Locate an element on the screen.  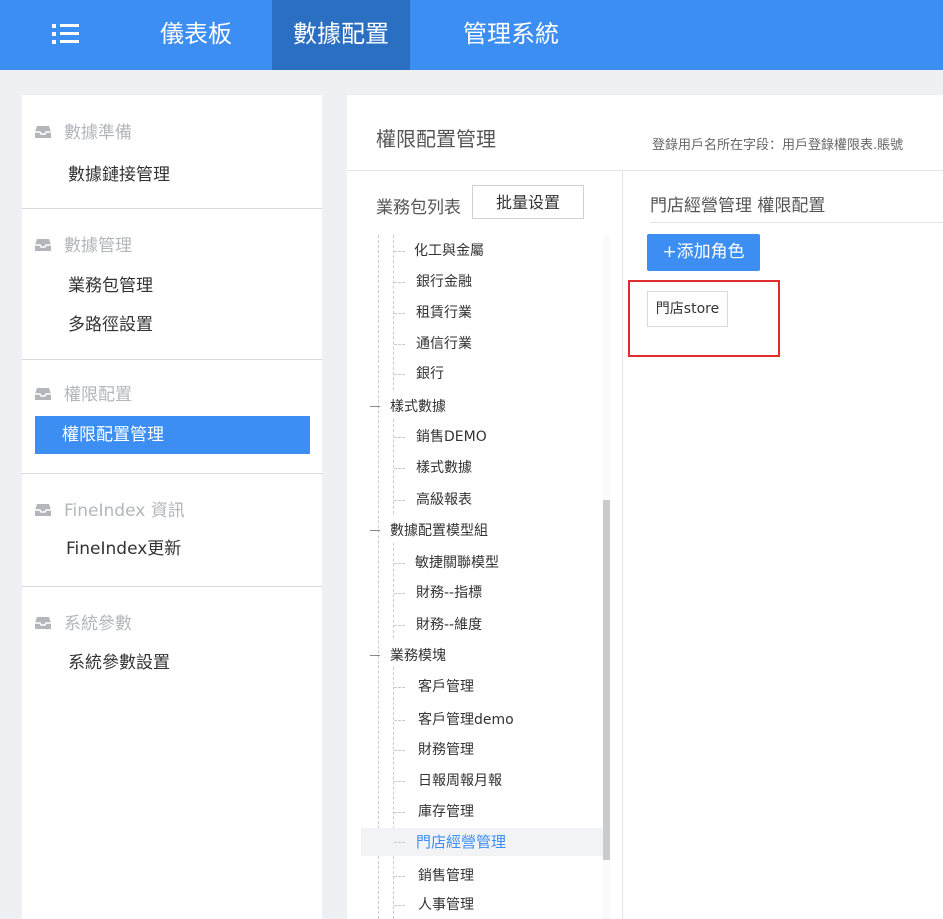
sidebar-item-multi-path: 多路徑設置 is located at coordinates (110, 325).